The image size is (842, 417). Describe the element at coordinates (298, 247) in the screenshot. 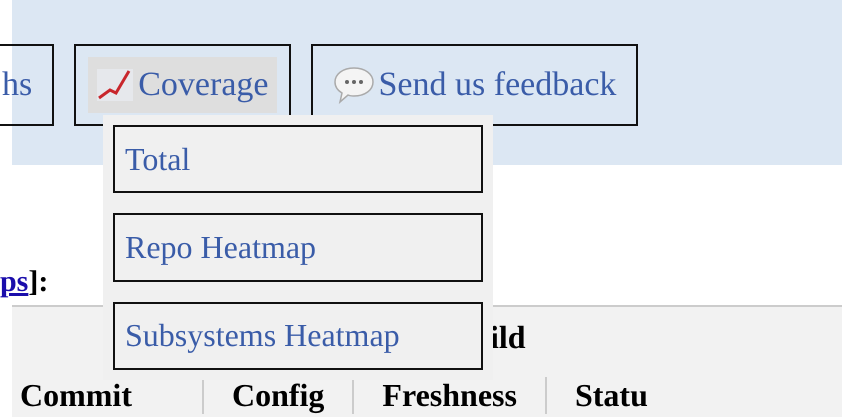

I see `menu-item: Repo Heatmap` at that location.